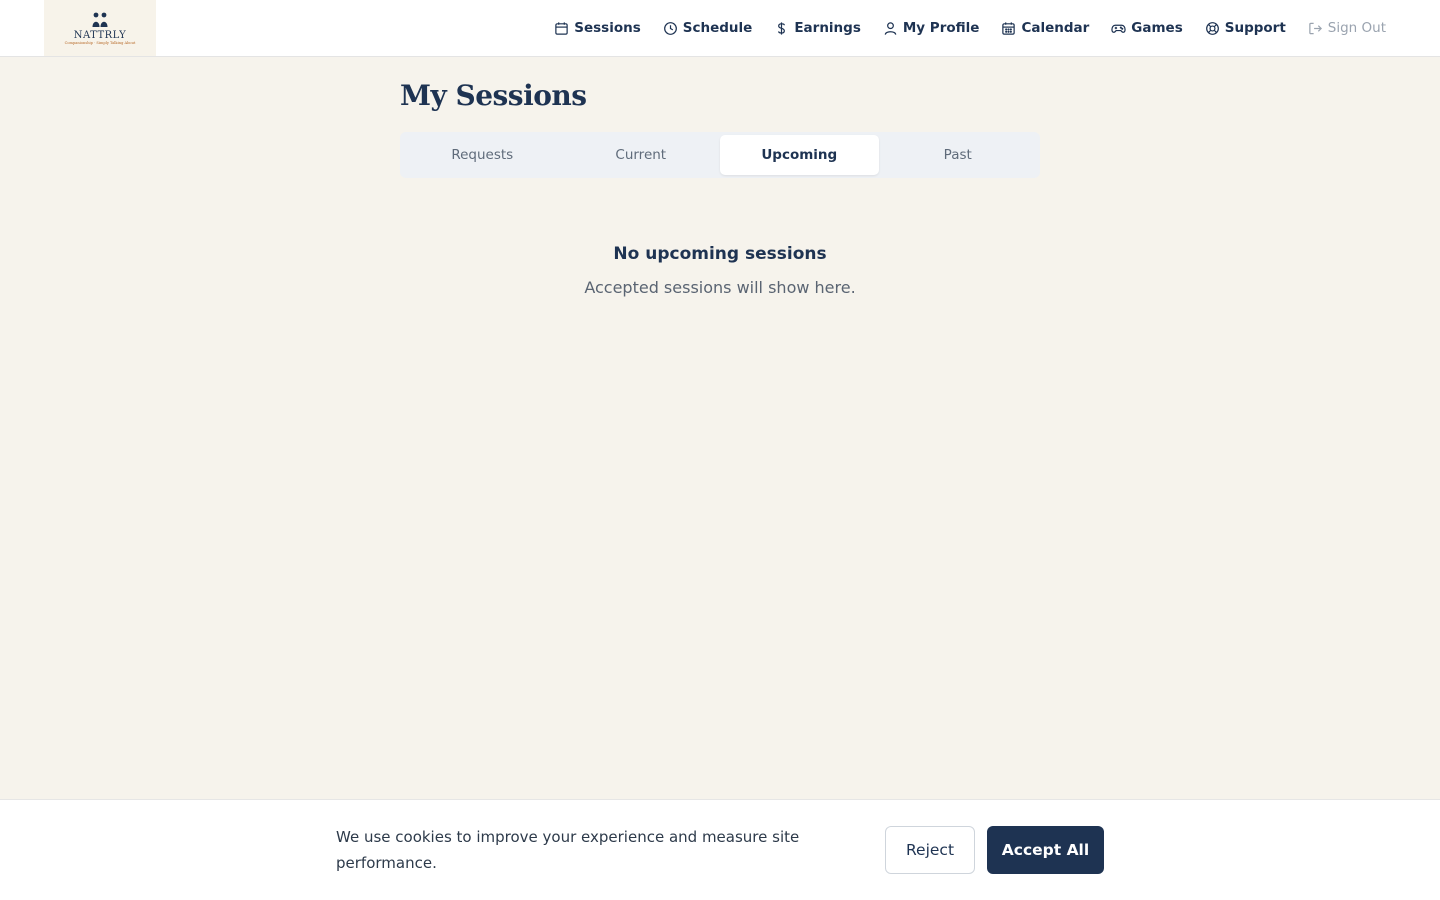 This screenshot has width=1440, height=900. Describe the element at coordinates (720, 287) in the screenshot. I see `empty-state-subtitle: Accepted sessions will show here.` at that location.